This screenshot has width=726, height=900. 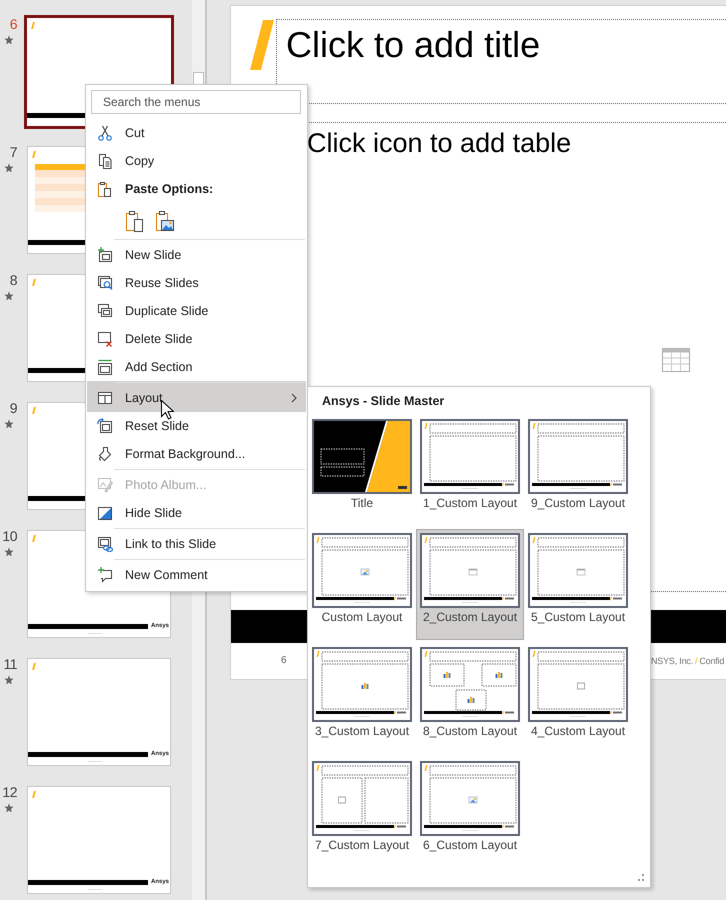 What do you see at coordinates (10, 664) in the screenshot?
I see `slide-number: 11` at bounding box center [10, 664].